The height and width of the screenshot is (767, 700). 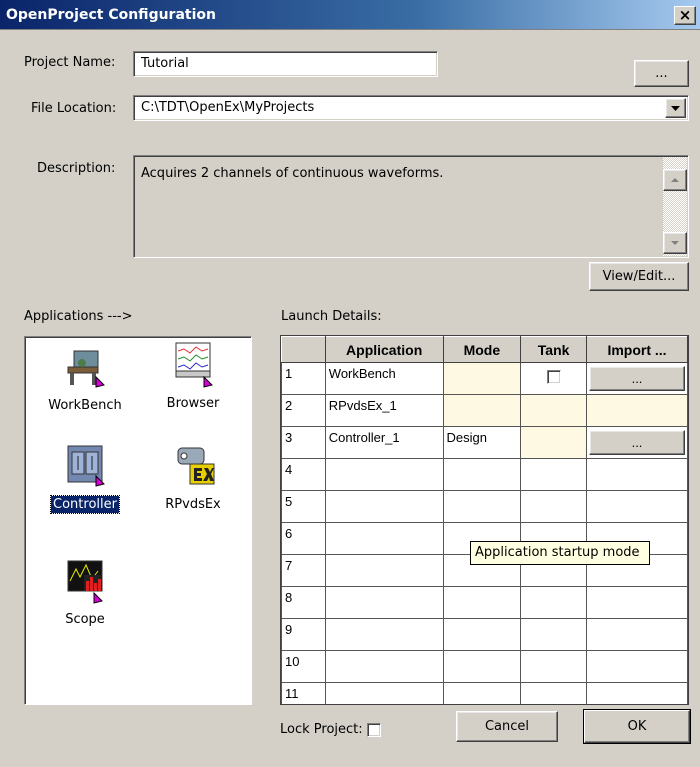 What do you see at coordinates (374, 730) in the screenshot?
I see `lock-project-checkbox` at bounding box center [374, 730].